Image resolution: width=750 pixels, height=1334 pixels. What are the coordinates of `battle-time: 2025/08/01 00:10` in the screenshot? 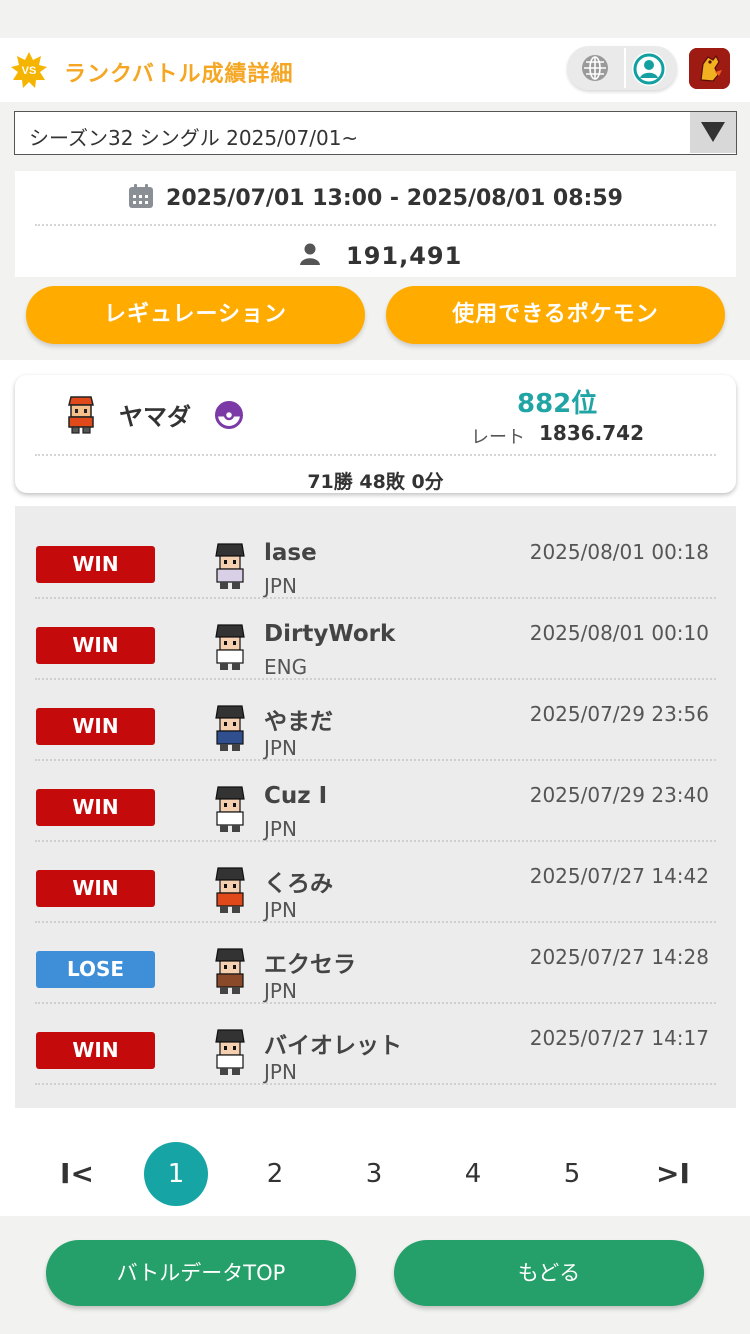 It's located at (619, 633).